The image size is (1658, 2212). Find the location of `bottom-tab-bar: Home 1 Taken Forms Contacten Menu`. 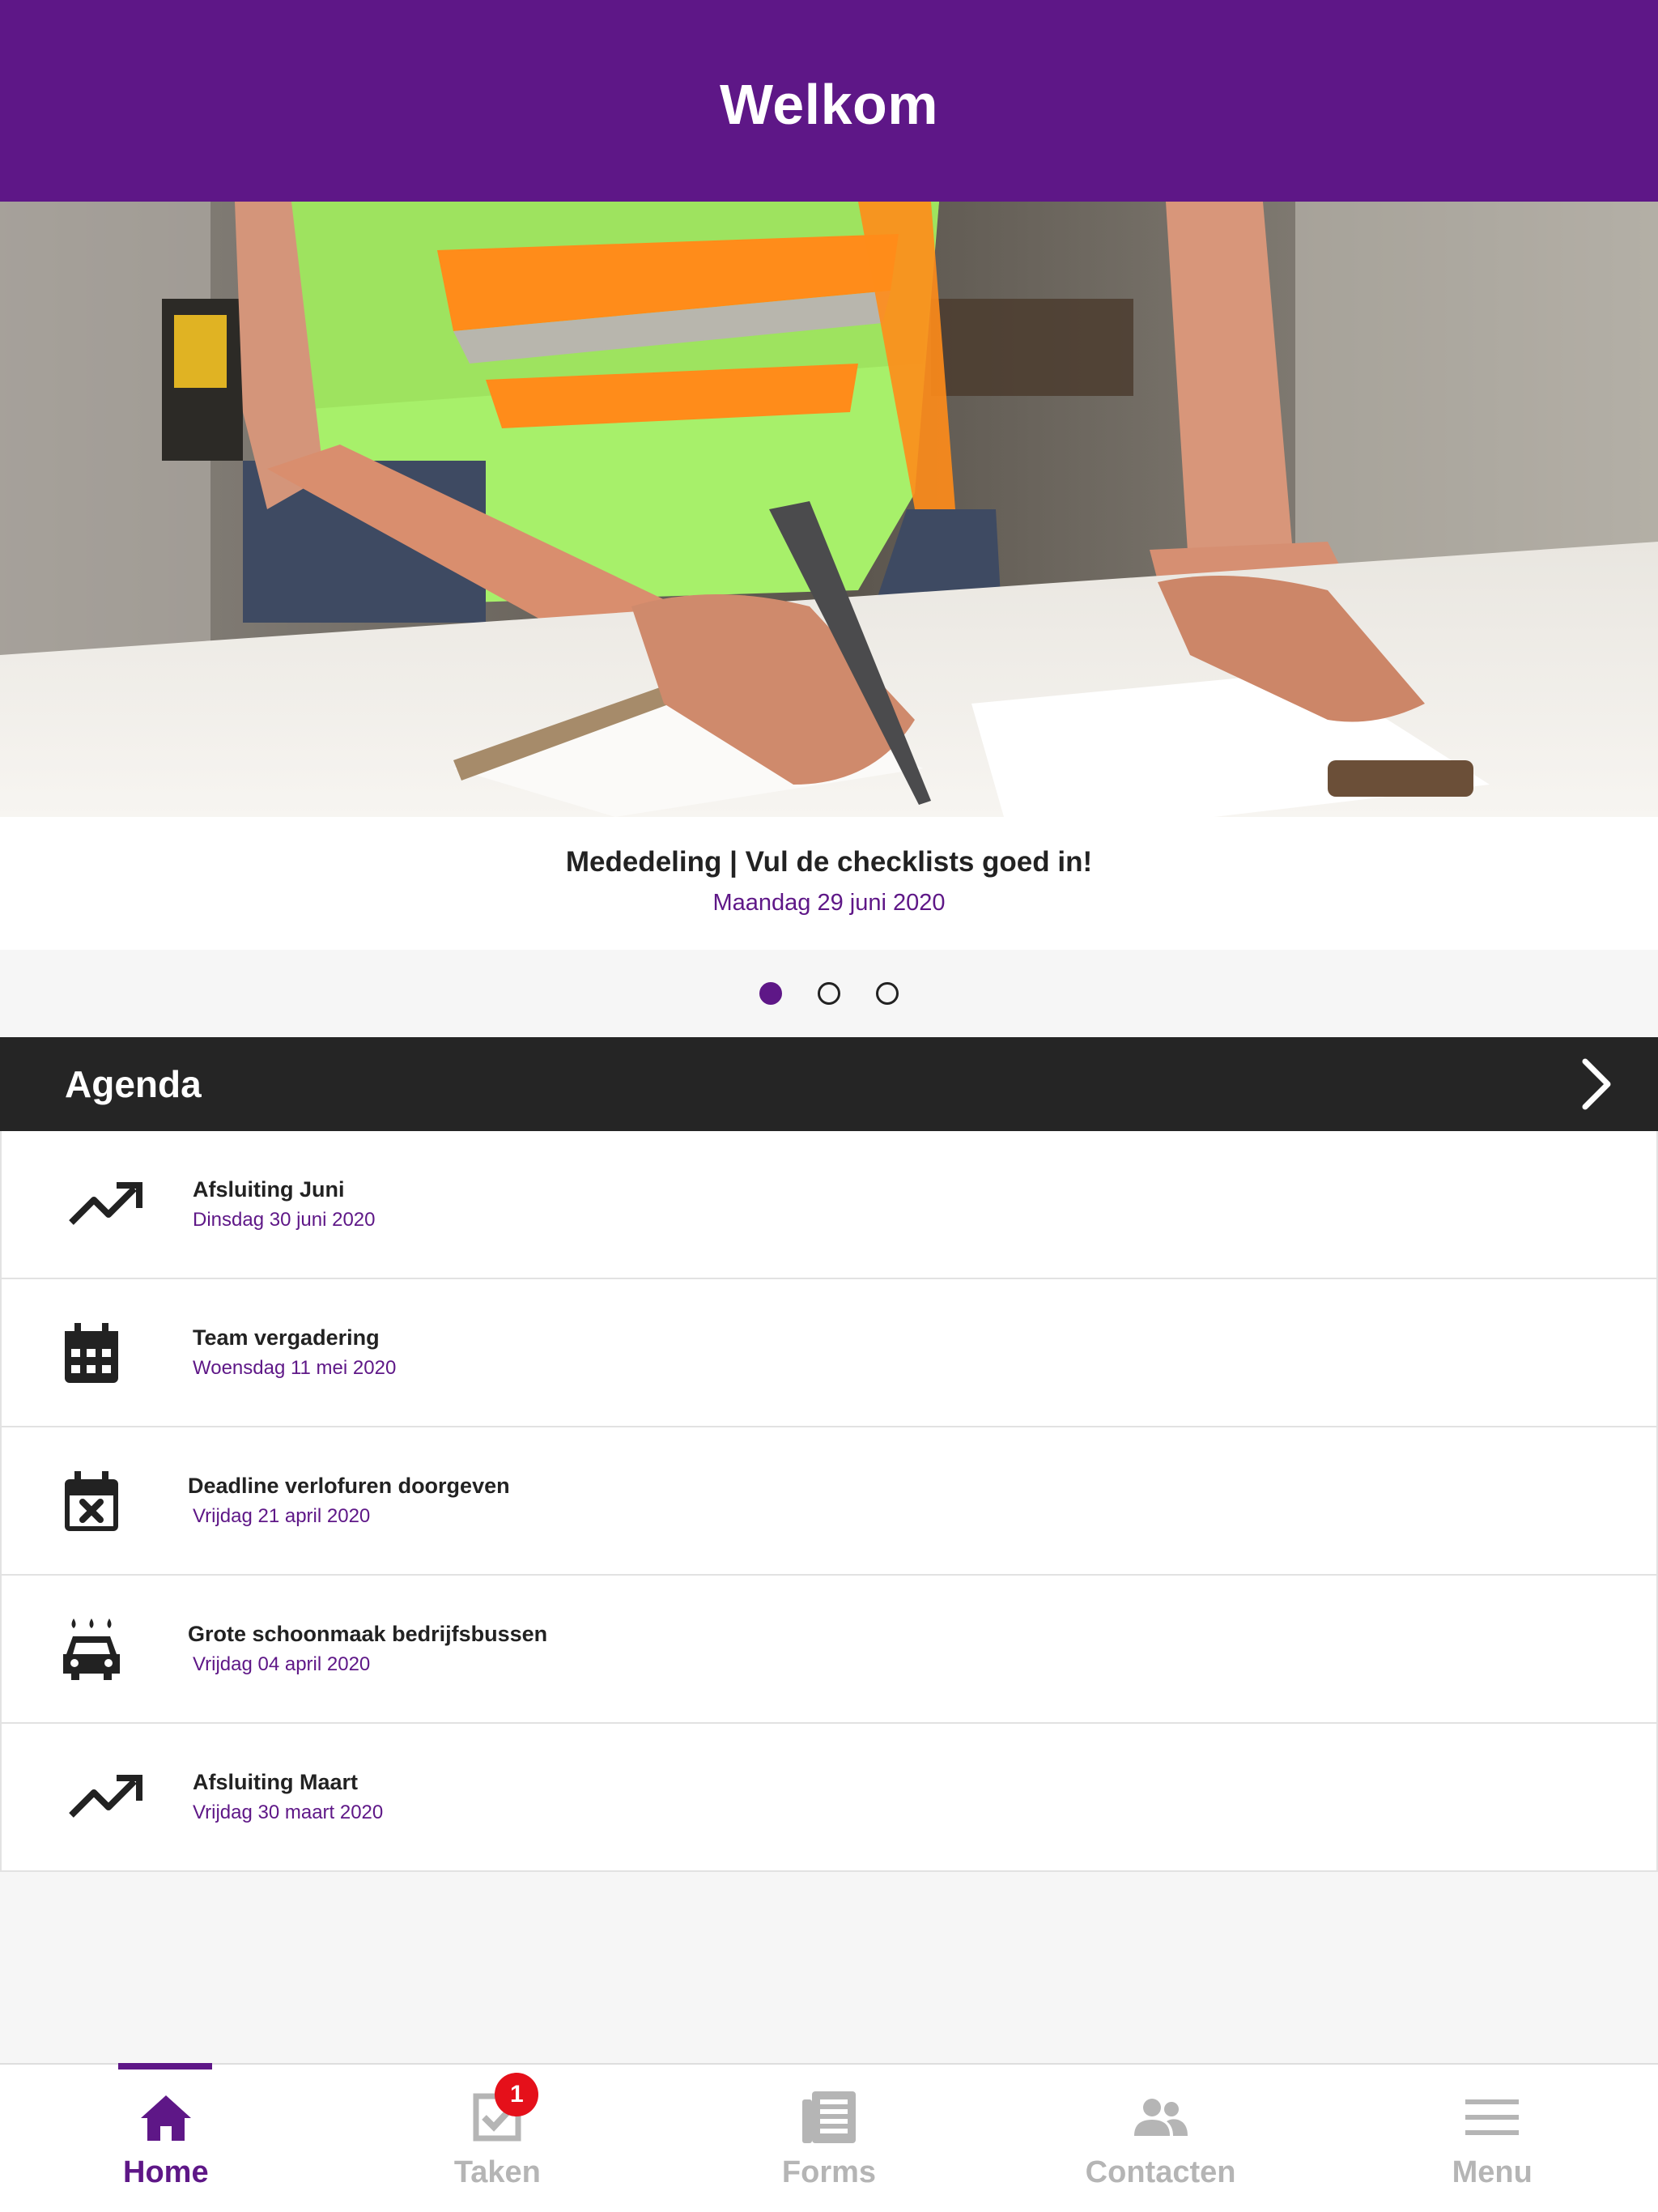

bottom-tab-bar: Home 1 Taken Forms Contacten Menu is located at coordinates (829, 2137).